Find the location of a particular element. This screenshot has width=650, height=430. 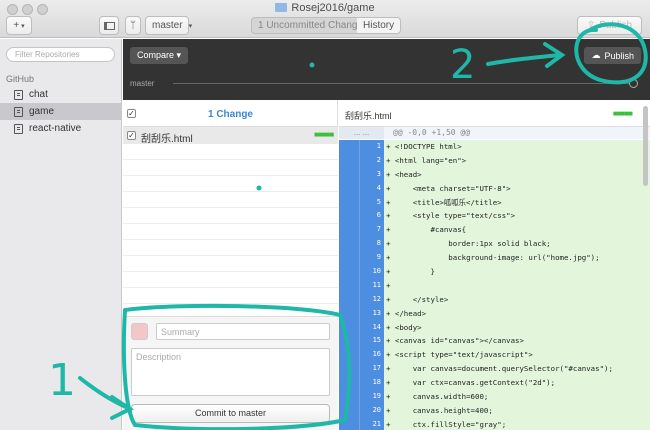

diff-line: 6 + <style type="text/css"> is located at coordinates (494, 216).